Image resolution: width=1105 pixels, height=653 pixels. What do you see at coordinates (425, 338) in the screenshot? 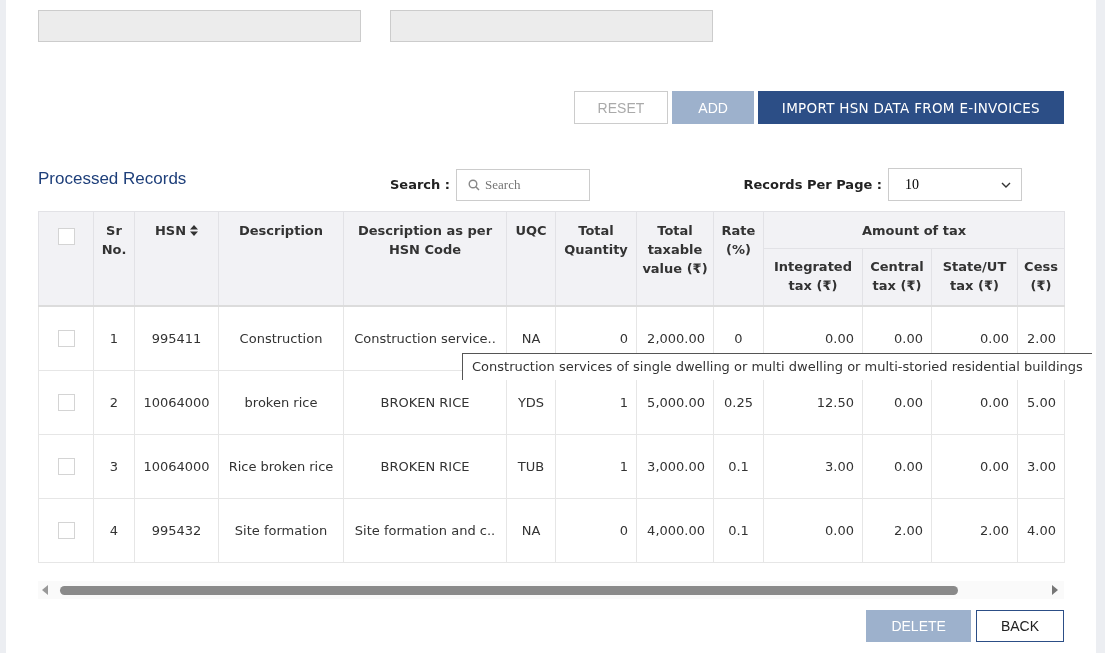
I see `table-cell: Construction service..` at bounding box center [425, 338].